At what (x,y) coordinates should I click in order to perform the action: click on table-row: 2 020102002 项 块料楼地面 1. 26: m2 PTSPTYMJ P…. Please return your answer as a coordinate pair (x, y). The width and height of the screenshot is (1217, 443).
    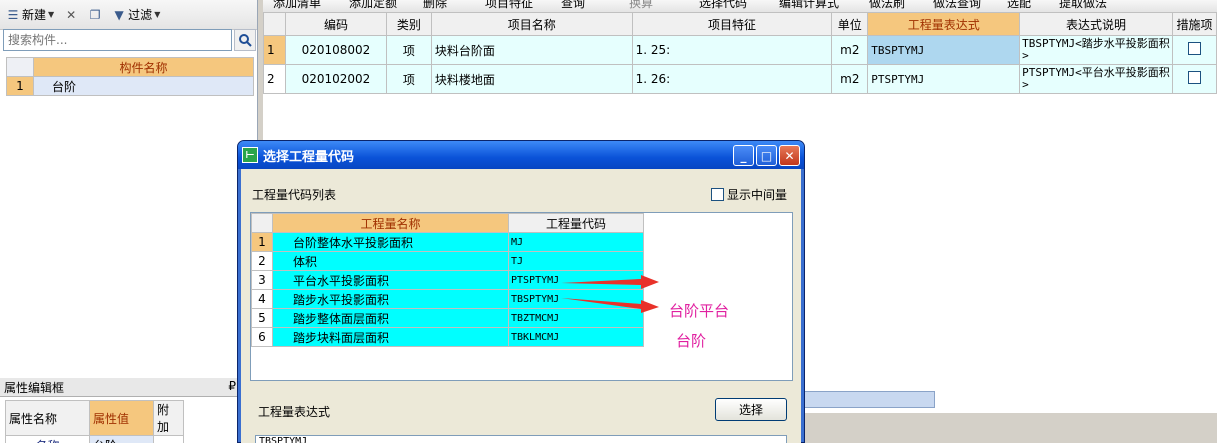
    Looking at the image, I should click on (740, 79).